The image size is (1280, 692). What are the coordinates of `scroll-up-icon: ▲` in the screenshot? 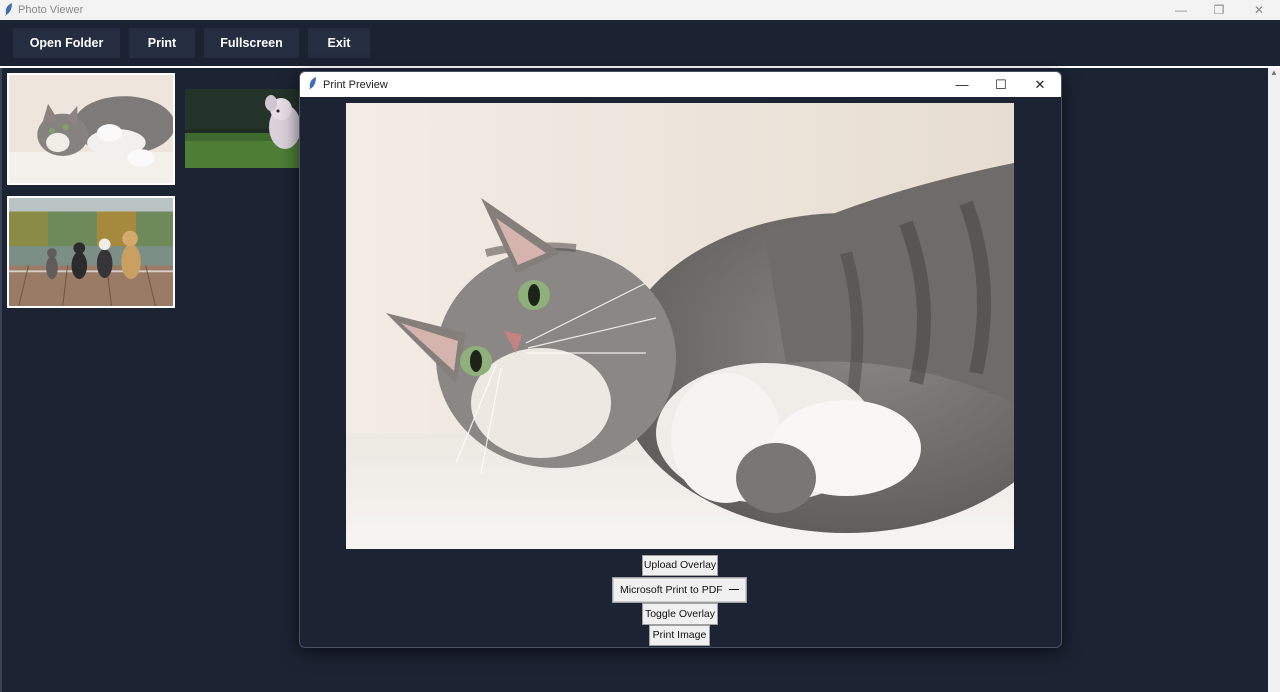 It's located at (1274, 72).